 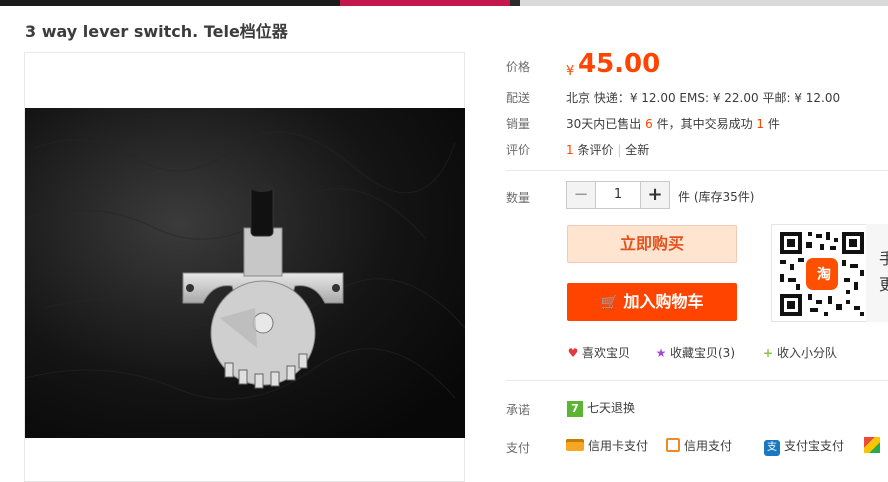 What do you see at coordinates (649, 124) in the screenshot?
I see `sold-count: 6` at bounding box center [649, 124].